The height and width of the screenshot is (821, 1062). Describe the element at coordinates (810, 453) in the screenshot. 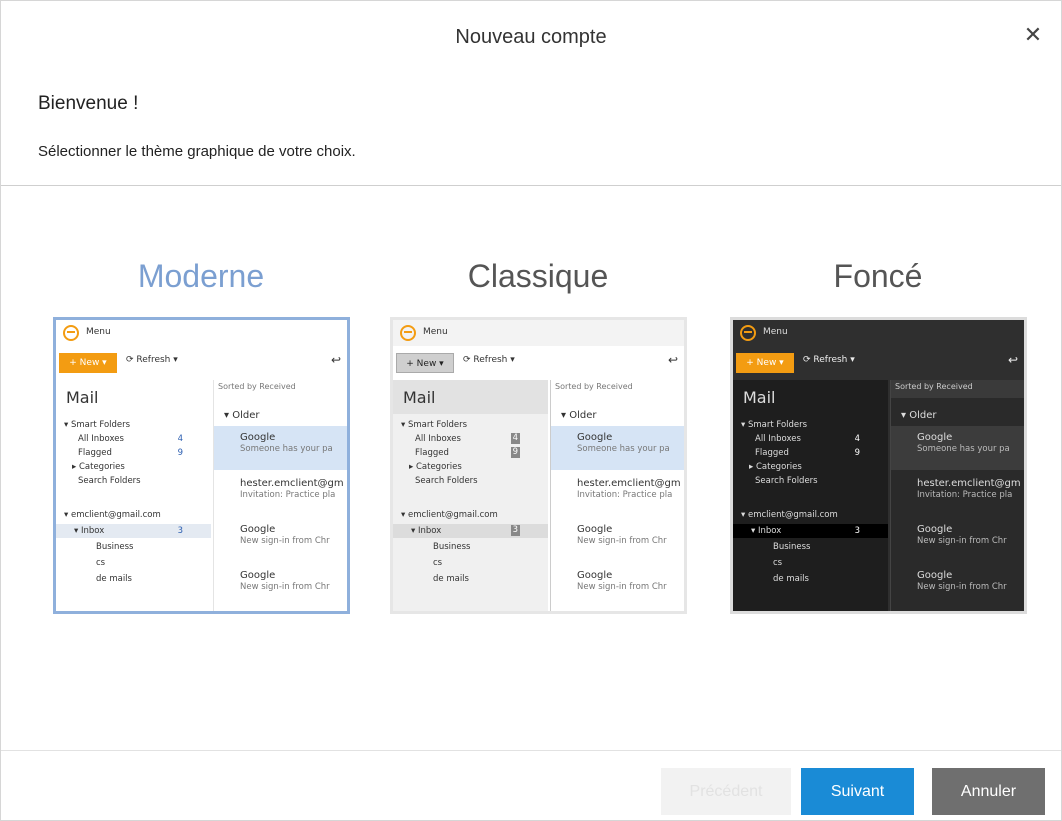

I see `folder-flagged: Flagged 9` at that location.